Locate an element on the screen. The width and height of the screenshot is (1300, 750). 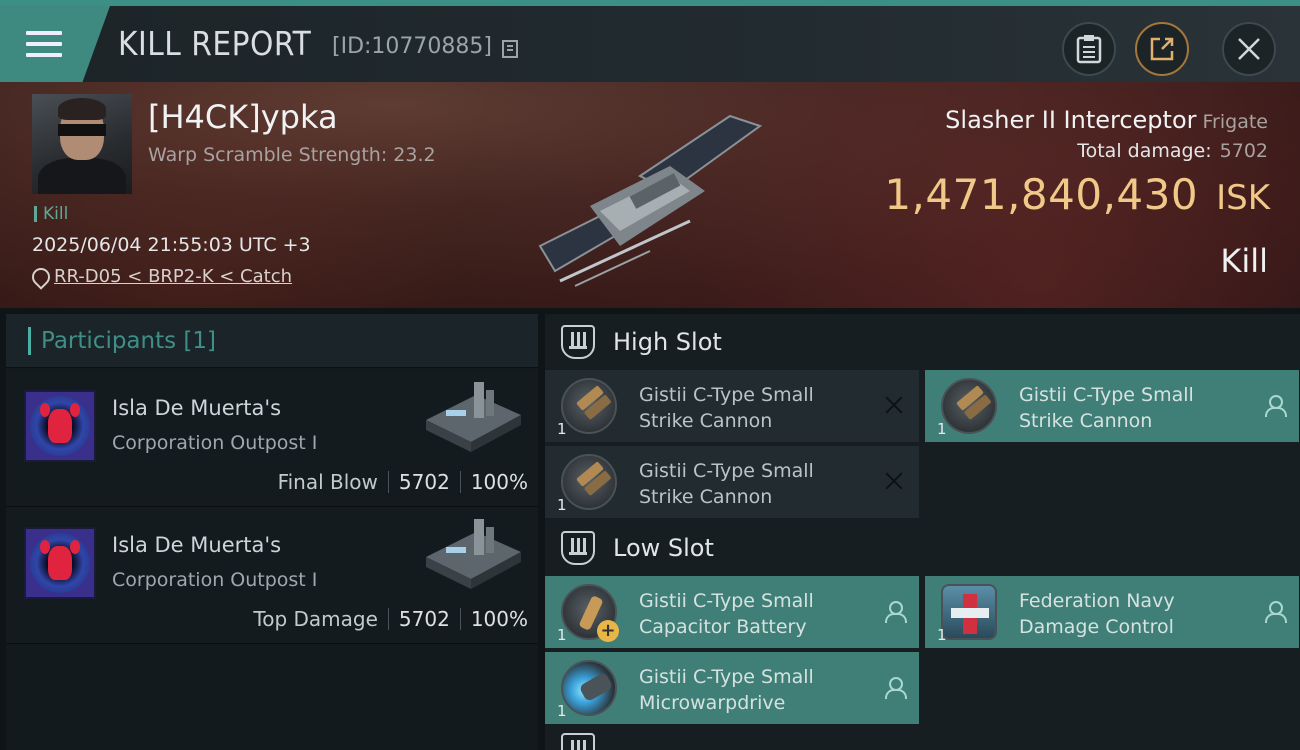
clipboard-button is located at coordinates (1089, 49).